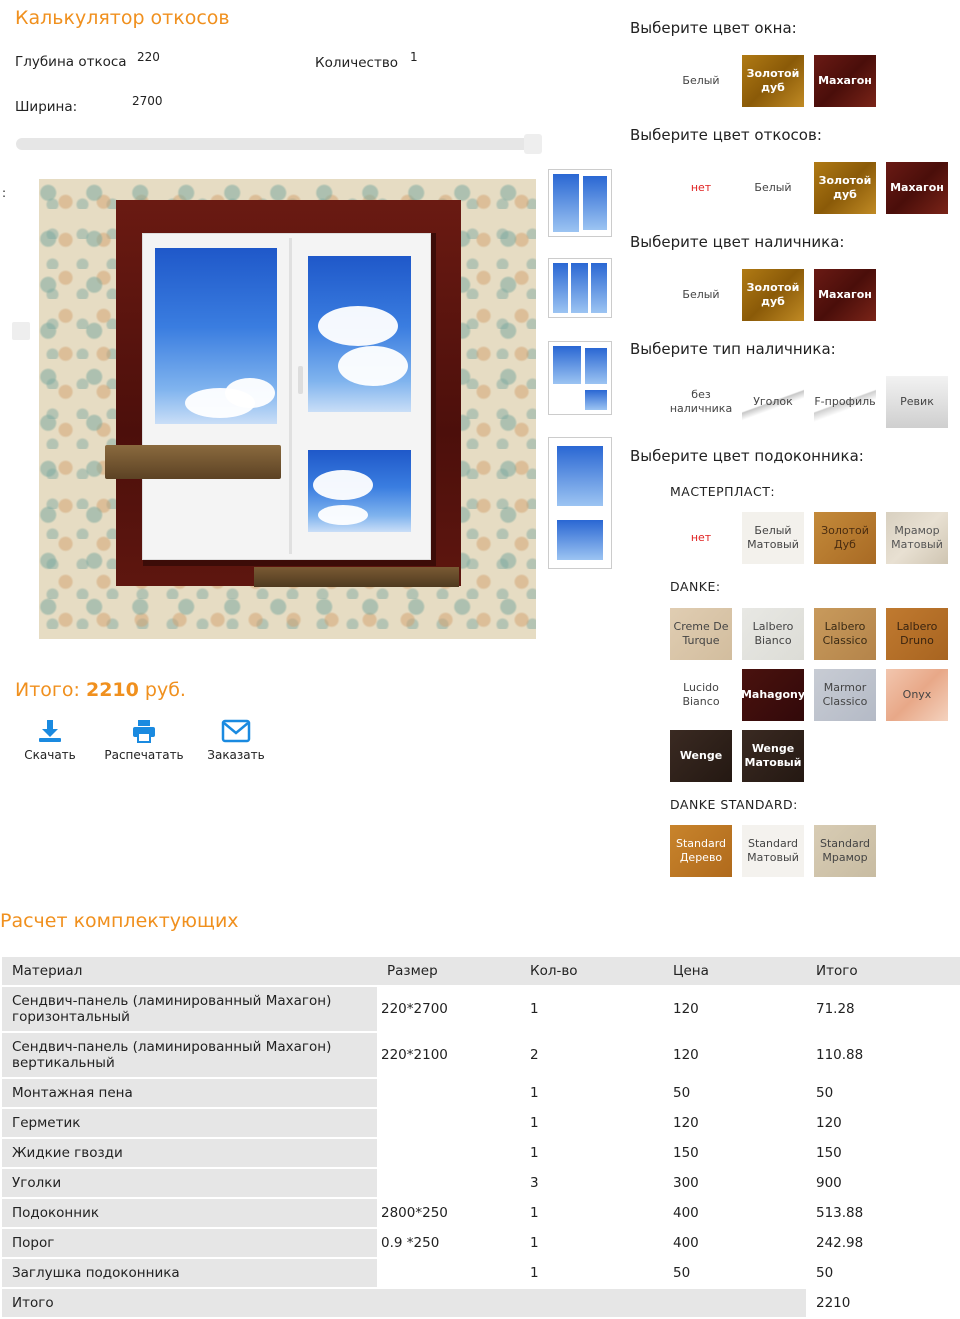 The height and width of the screenshot is (1319, 960). What do you see at coordinates (845, 538) in the screenshot?
I see `sill-golden-oak: Золотой Дуб` at bounding box center [845, 538].